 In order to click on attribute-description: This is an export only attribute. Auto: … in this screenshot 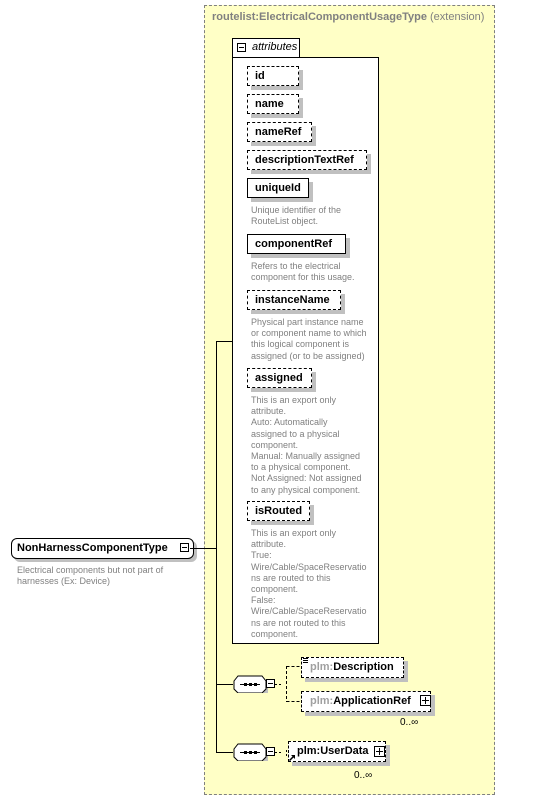, I will do `click(306, 445)`.